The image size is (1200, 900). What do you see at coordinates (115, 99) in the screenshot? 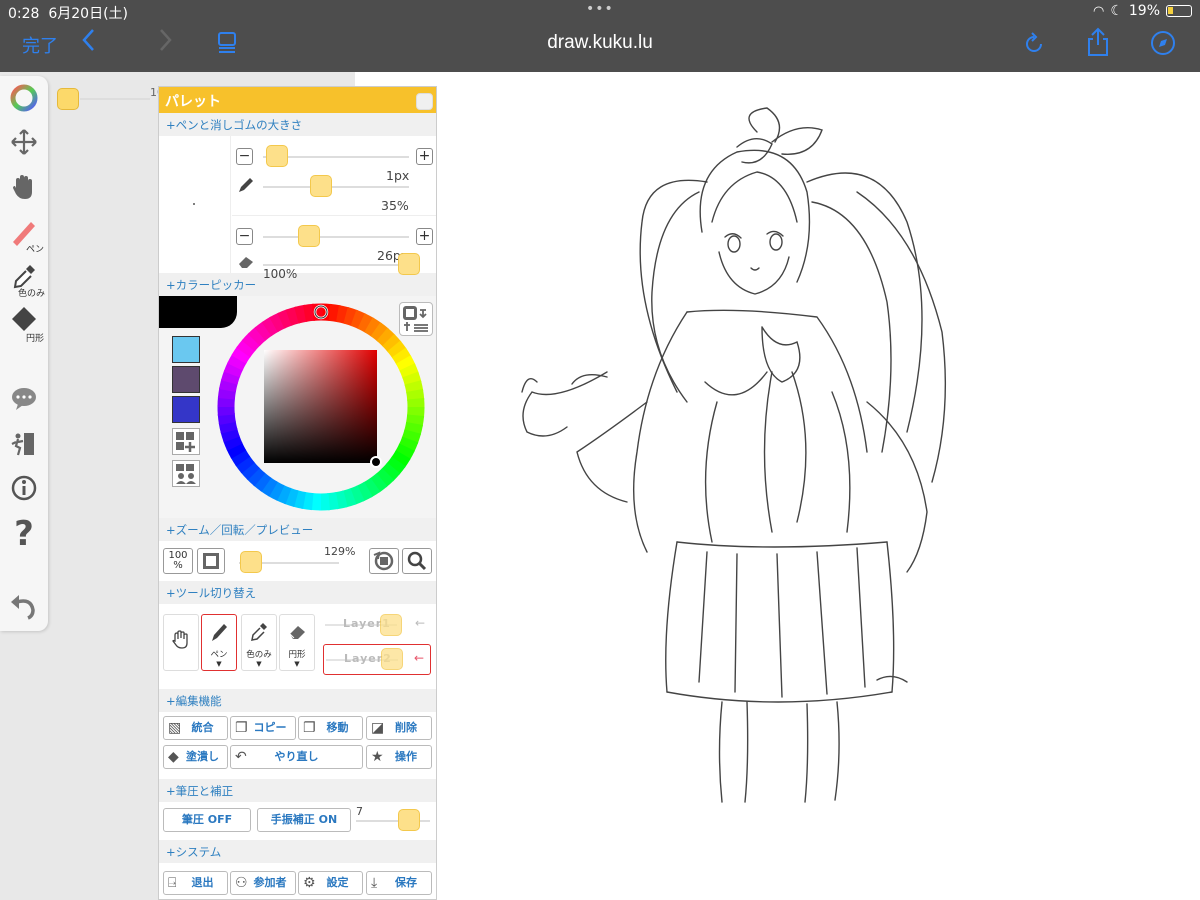
I see `top-slider-track` at bounding box center [115, 99].